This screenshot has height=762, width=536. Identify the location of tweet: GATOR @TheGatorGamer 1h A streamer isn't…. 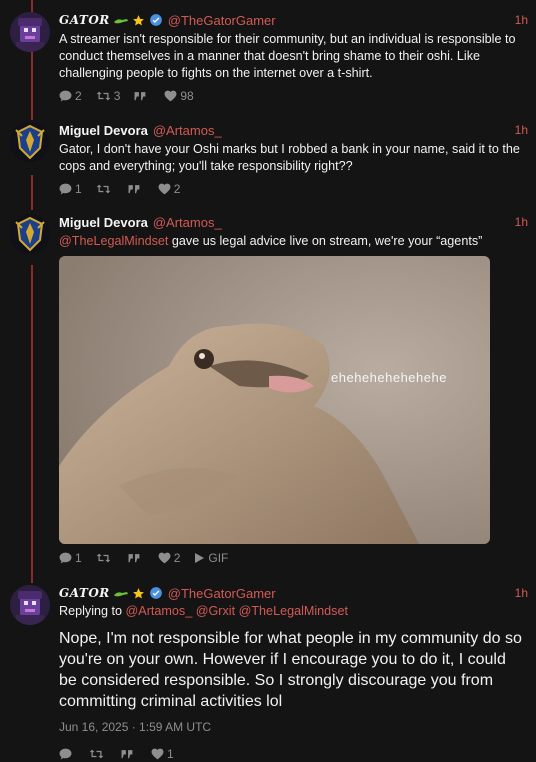
(268, 58).